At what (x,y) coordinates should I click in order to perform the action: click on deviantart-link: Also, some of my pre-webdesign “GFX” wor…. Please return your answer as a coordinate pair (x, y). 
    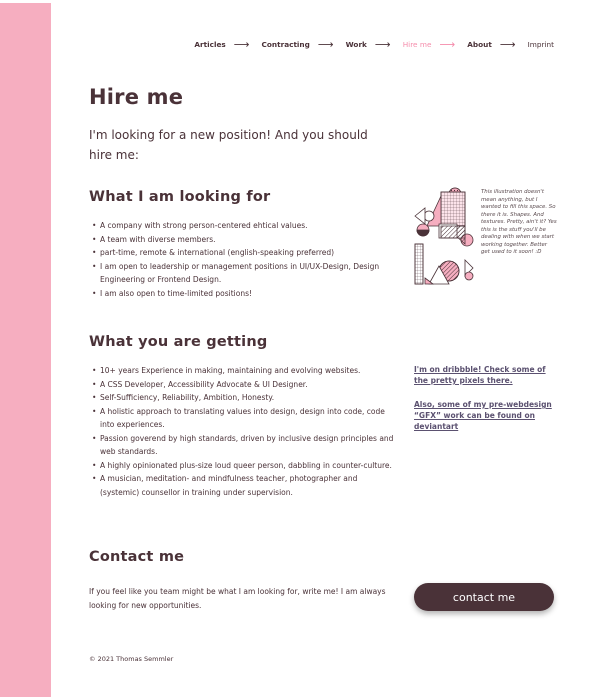
    Looking at the image, I should click on (486, 415).